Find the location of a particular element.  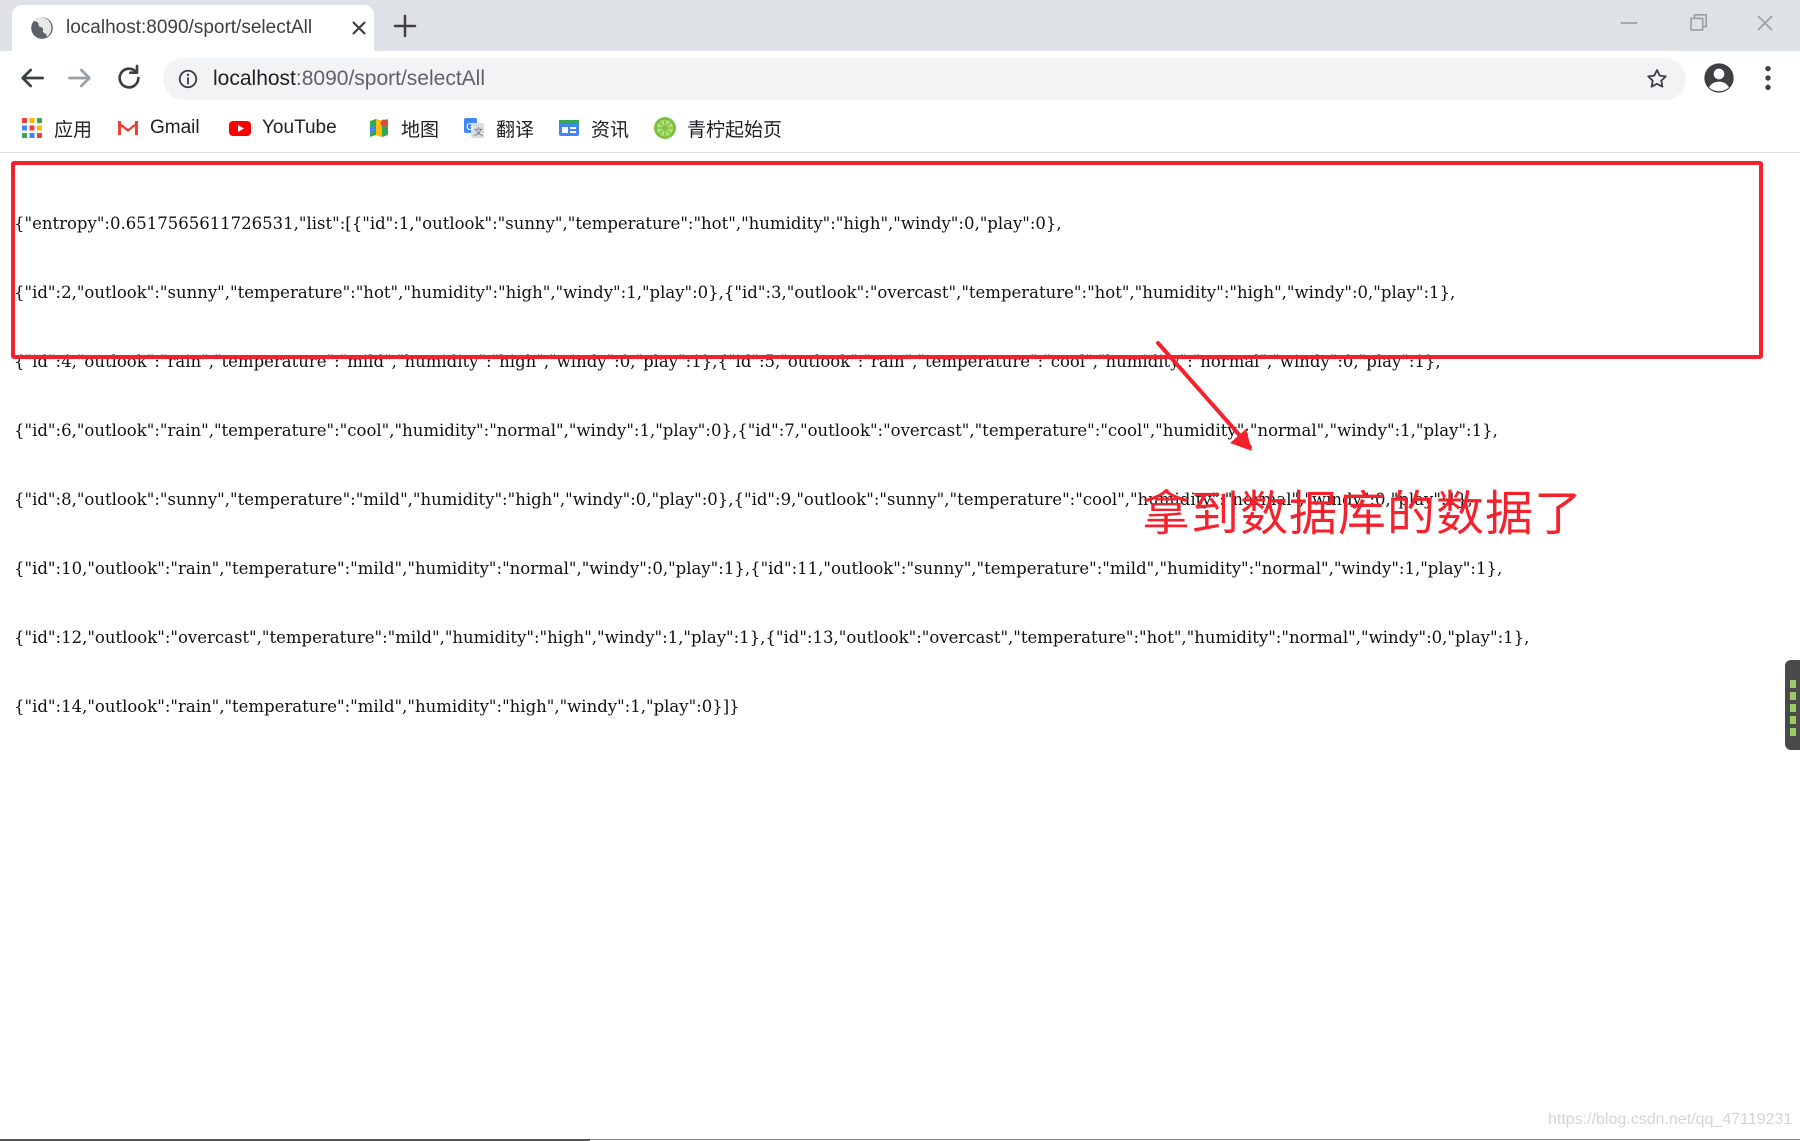

bookmark-youtube: YouTube is located at coordinates (282, 128).